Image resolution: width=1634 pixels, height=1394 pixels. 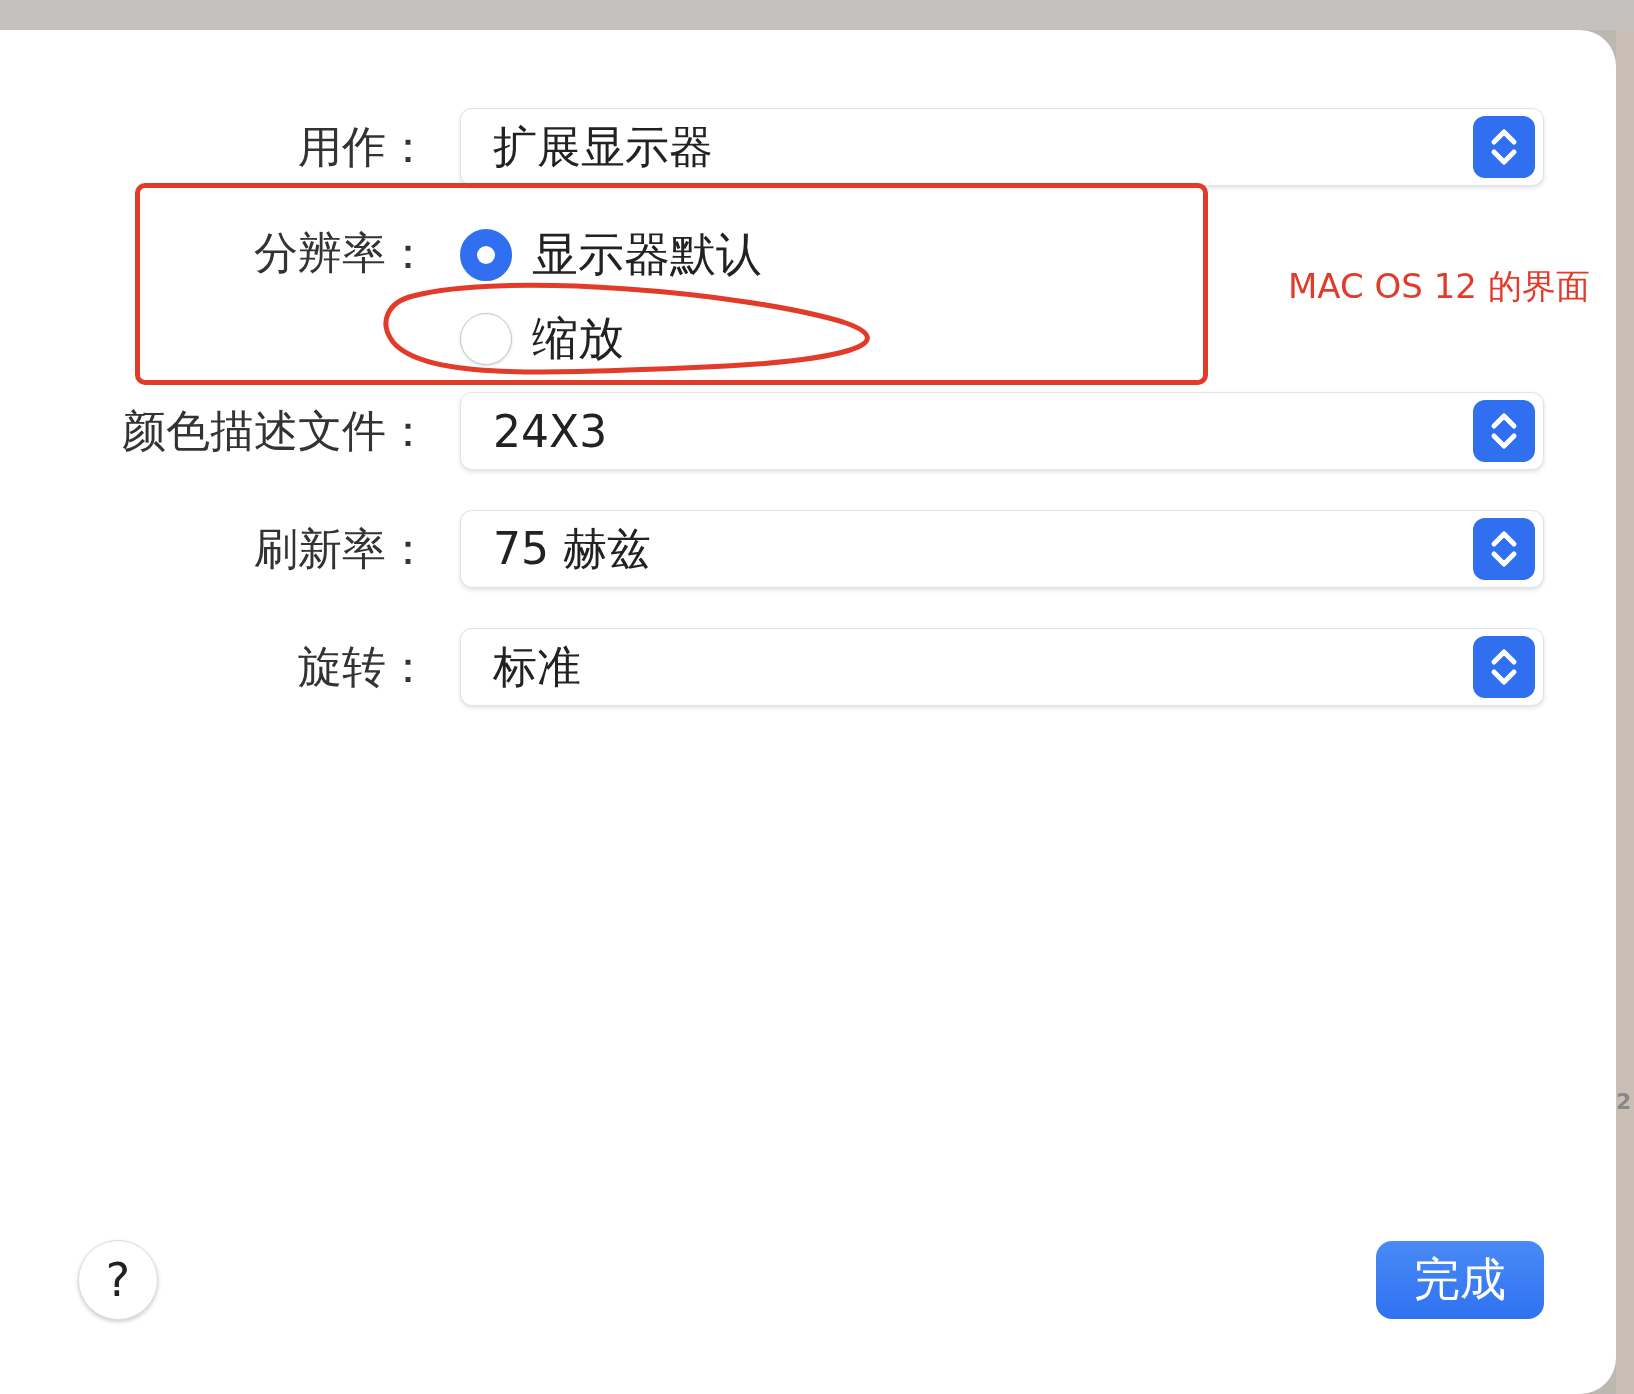 What do you see at coordinates (118, 1280) in the screenshot?
I see `help-button: ?` at bounding box center [118, 1280].